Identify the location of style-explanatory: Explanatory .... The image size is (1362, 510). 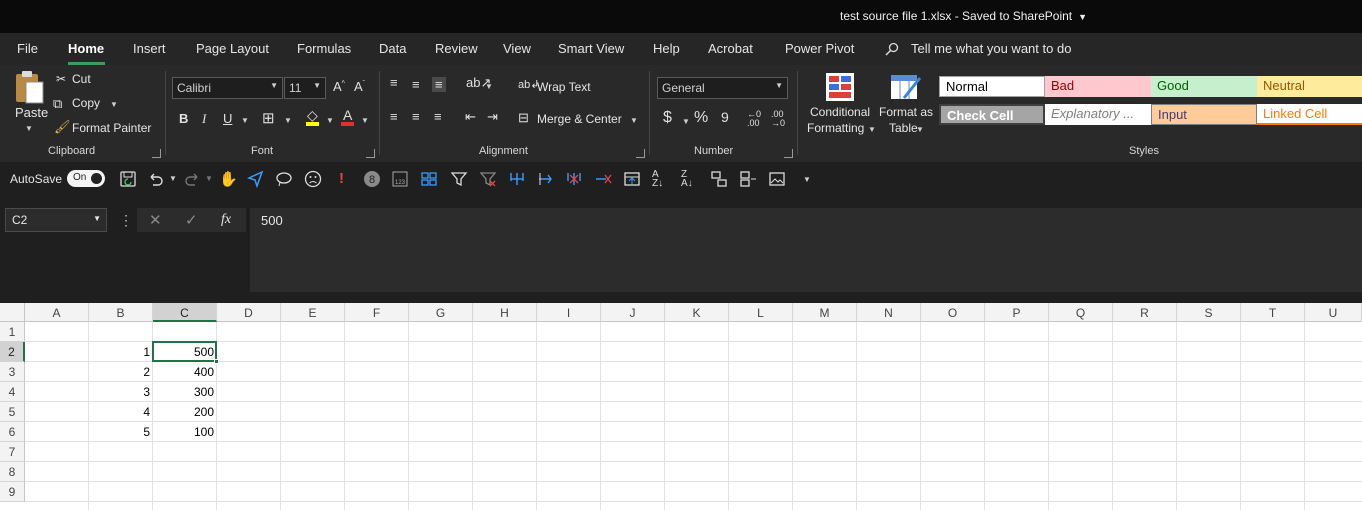
(1098, 114).